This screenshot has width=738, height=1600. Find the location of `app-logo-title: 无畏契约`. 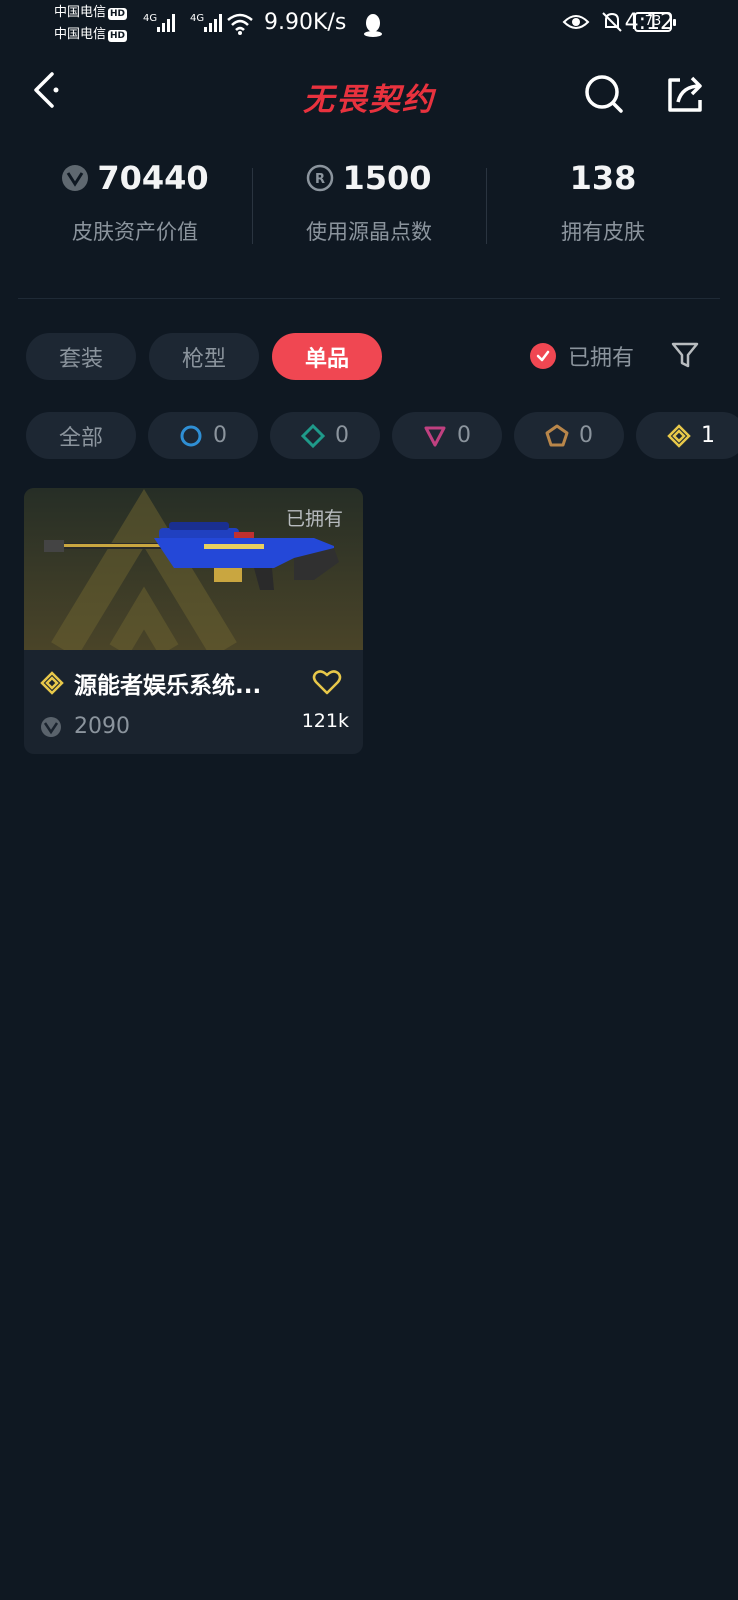

app-logo-title: 无畏契约 is located at coordinates (369, 100).